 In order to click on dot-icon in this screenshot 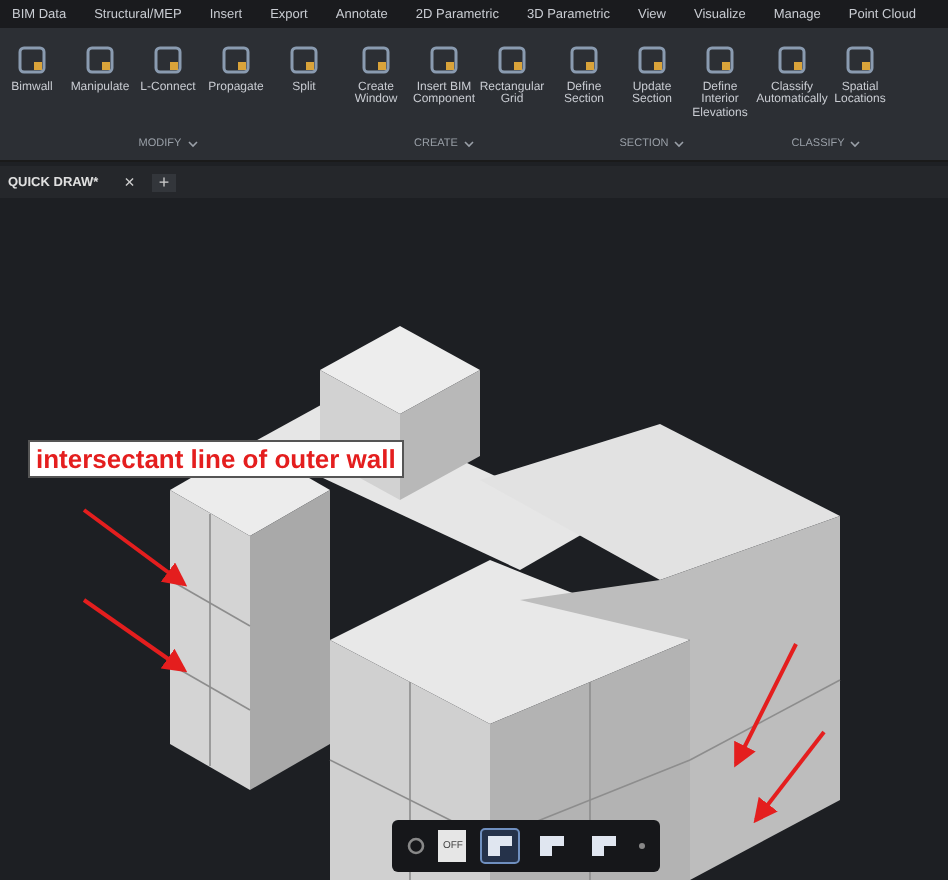, I will do `click(641, 846)`.